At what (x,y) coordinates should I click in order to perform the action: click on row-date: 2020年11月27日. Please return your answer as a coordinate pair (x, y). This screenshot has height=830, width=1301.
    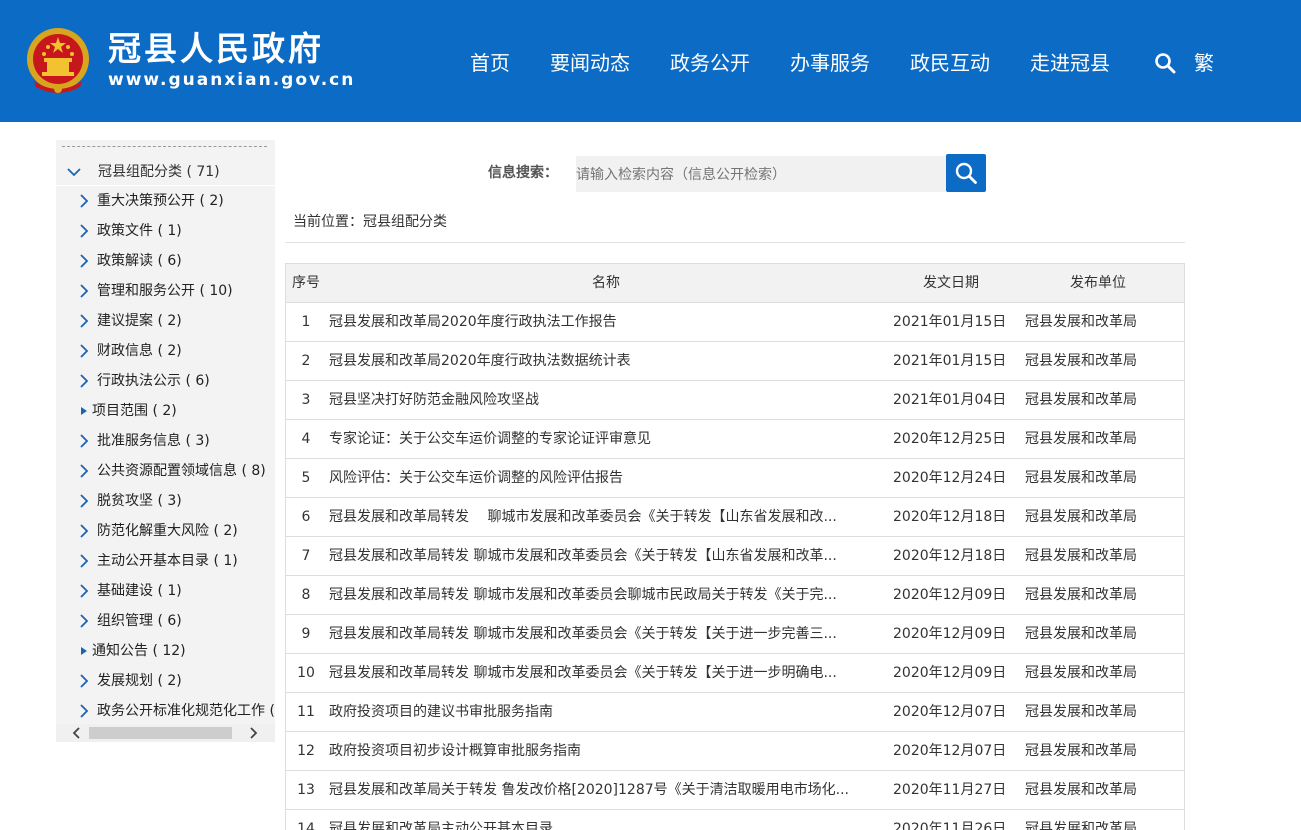
    Looking at the image, I should click on (950, 790).